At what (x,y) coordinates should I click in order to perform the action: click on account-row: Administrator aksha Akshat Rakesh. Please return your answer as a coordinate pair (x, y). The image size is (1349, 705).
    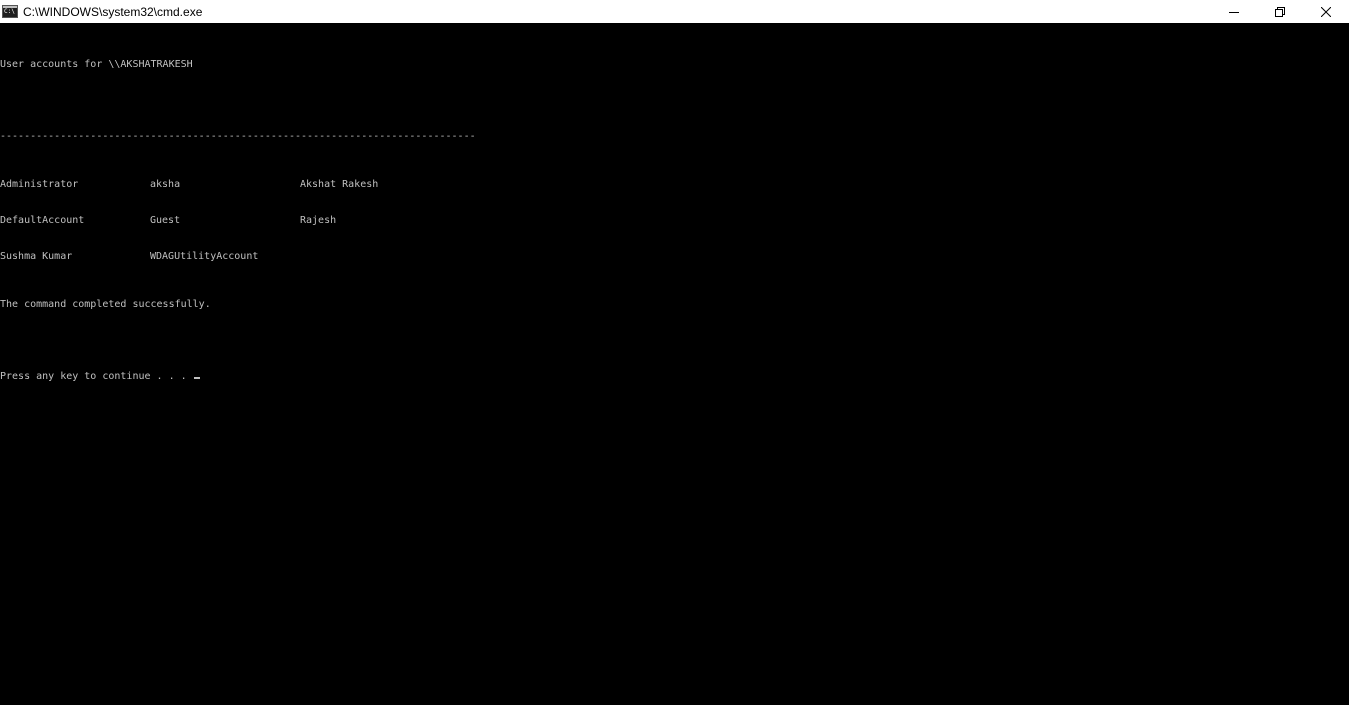
    Looking at the image, I should click on (674, 185).